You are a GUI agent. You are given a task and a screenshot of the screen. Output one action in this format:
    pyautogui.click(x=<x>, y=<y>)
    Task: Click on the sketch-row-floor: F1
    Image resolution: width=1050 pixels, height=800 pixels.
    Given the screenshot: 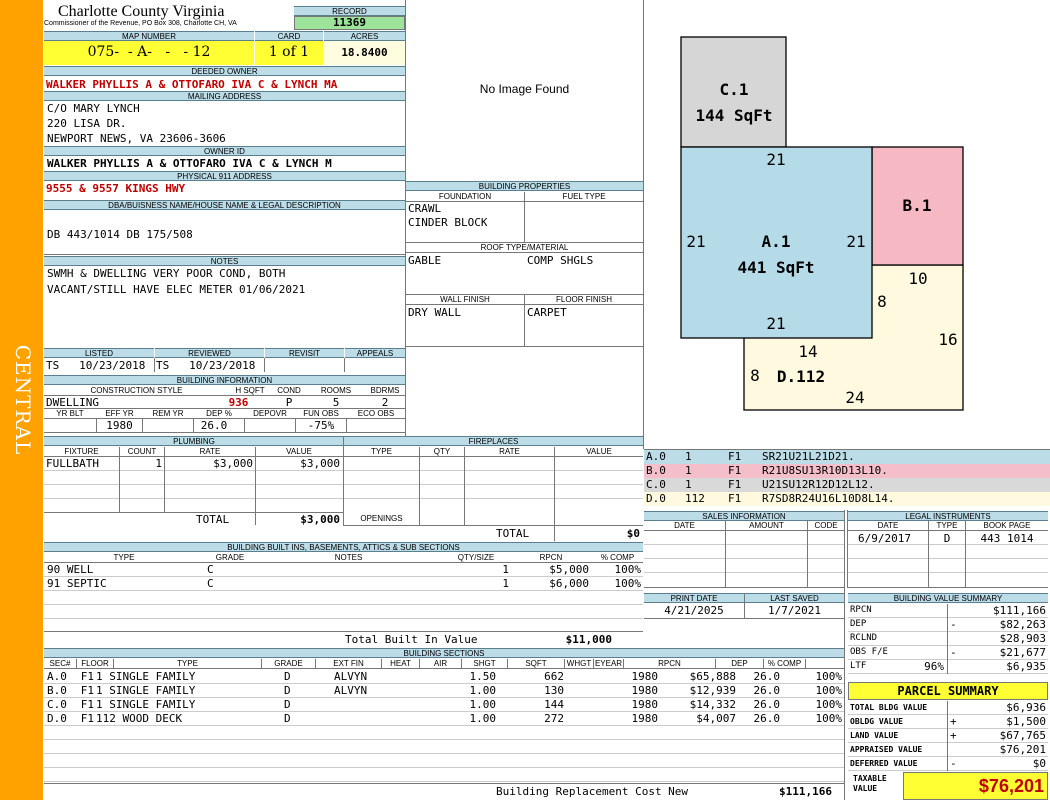 What is the action you would take?
    pyautogui.click(x=735, y=470)
    